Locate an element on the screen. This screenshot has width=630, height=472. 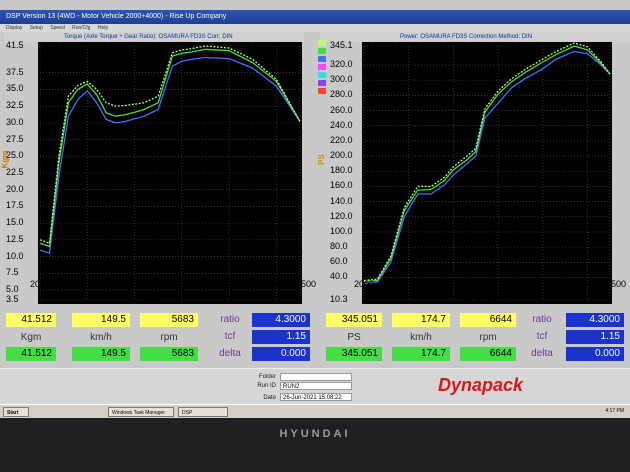
y-tick-label: 5.0 is located at coordinates (12, 288).